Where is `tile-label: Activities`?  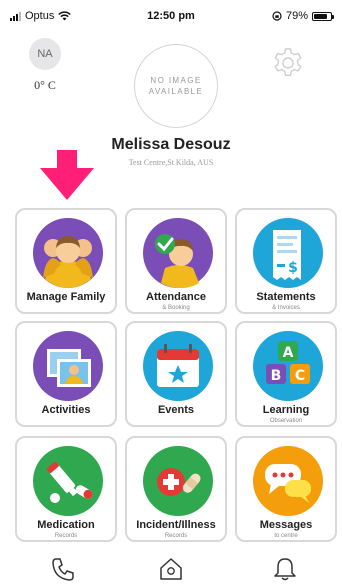
tile-label: Activities is located at coordinates (66, 410).